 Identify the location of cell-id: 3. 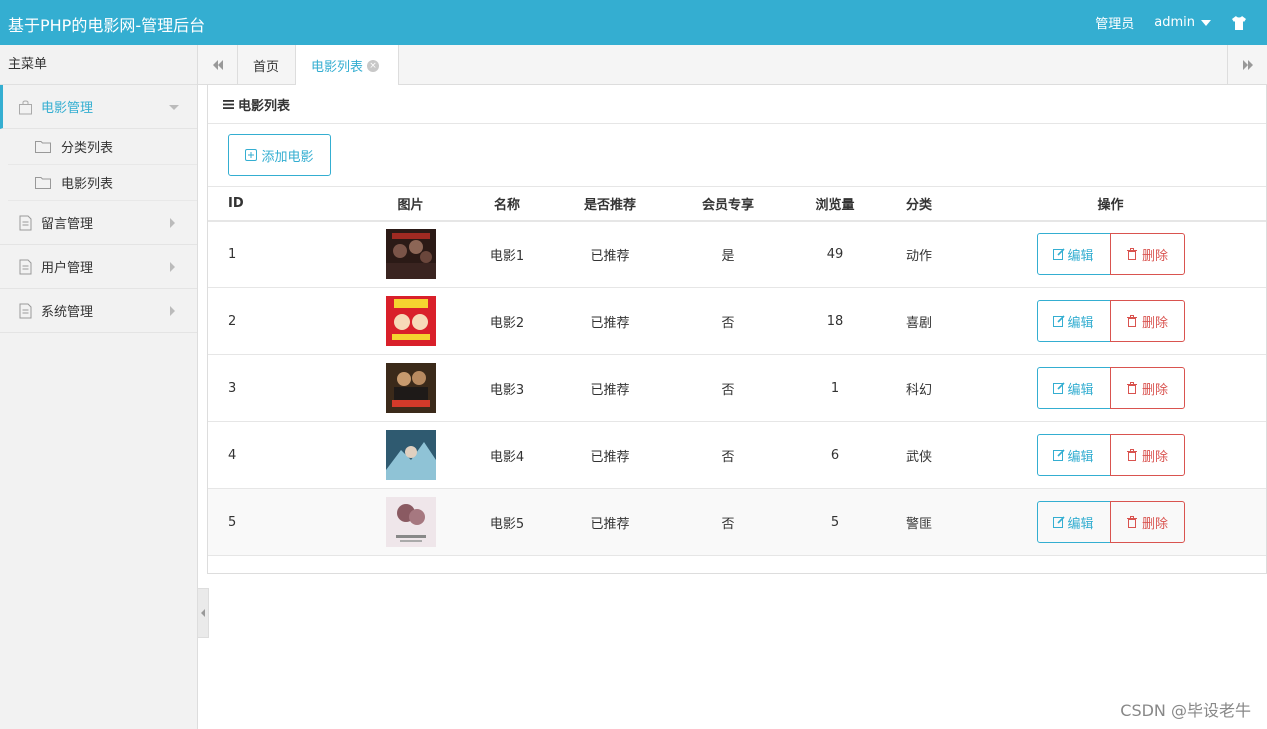
(283, 388).